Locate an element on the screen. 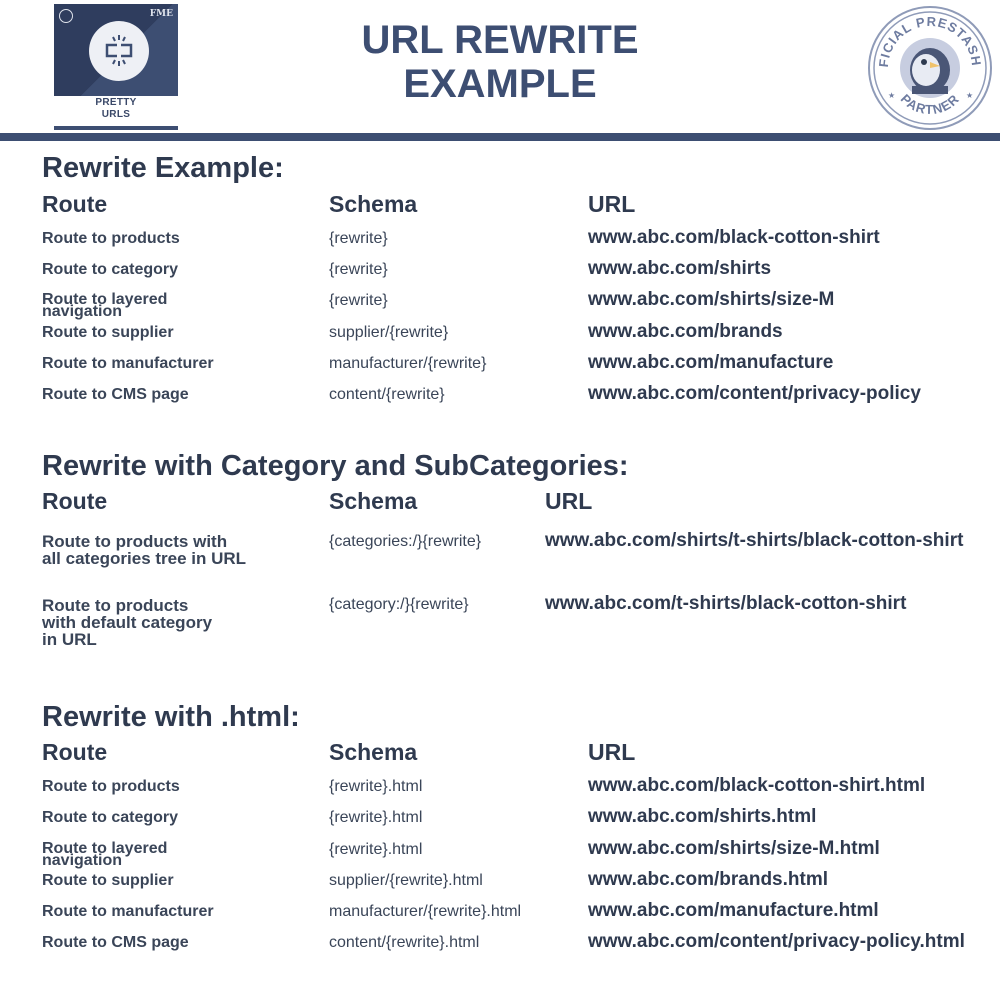  page-title-line1: URL REWRITE is located at coordinates (500, 40).